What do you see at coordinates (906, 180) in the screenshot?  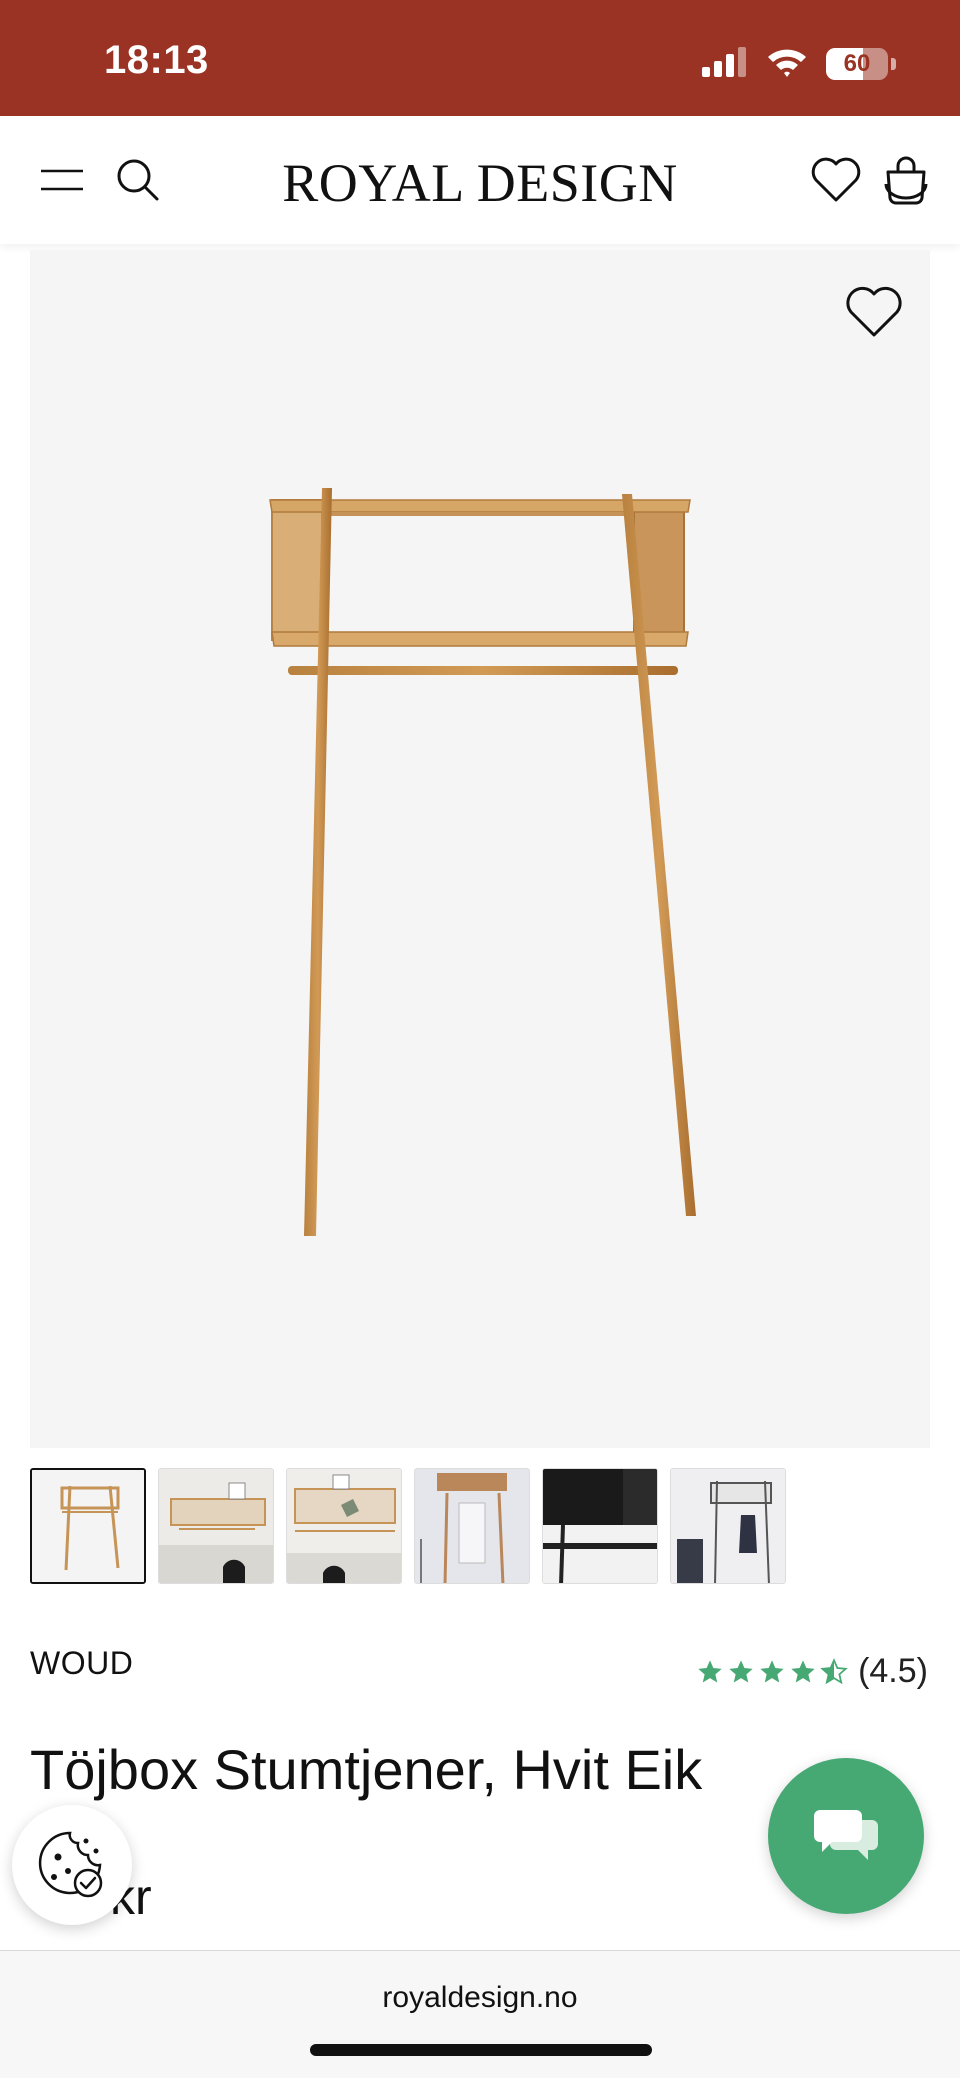 I see `shopping-bag-icon` at bounding box center [906, 180].